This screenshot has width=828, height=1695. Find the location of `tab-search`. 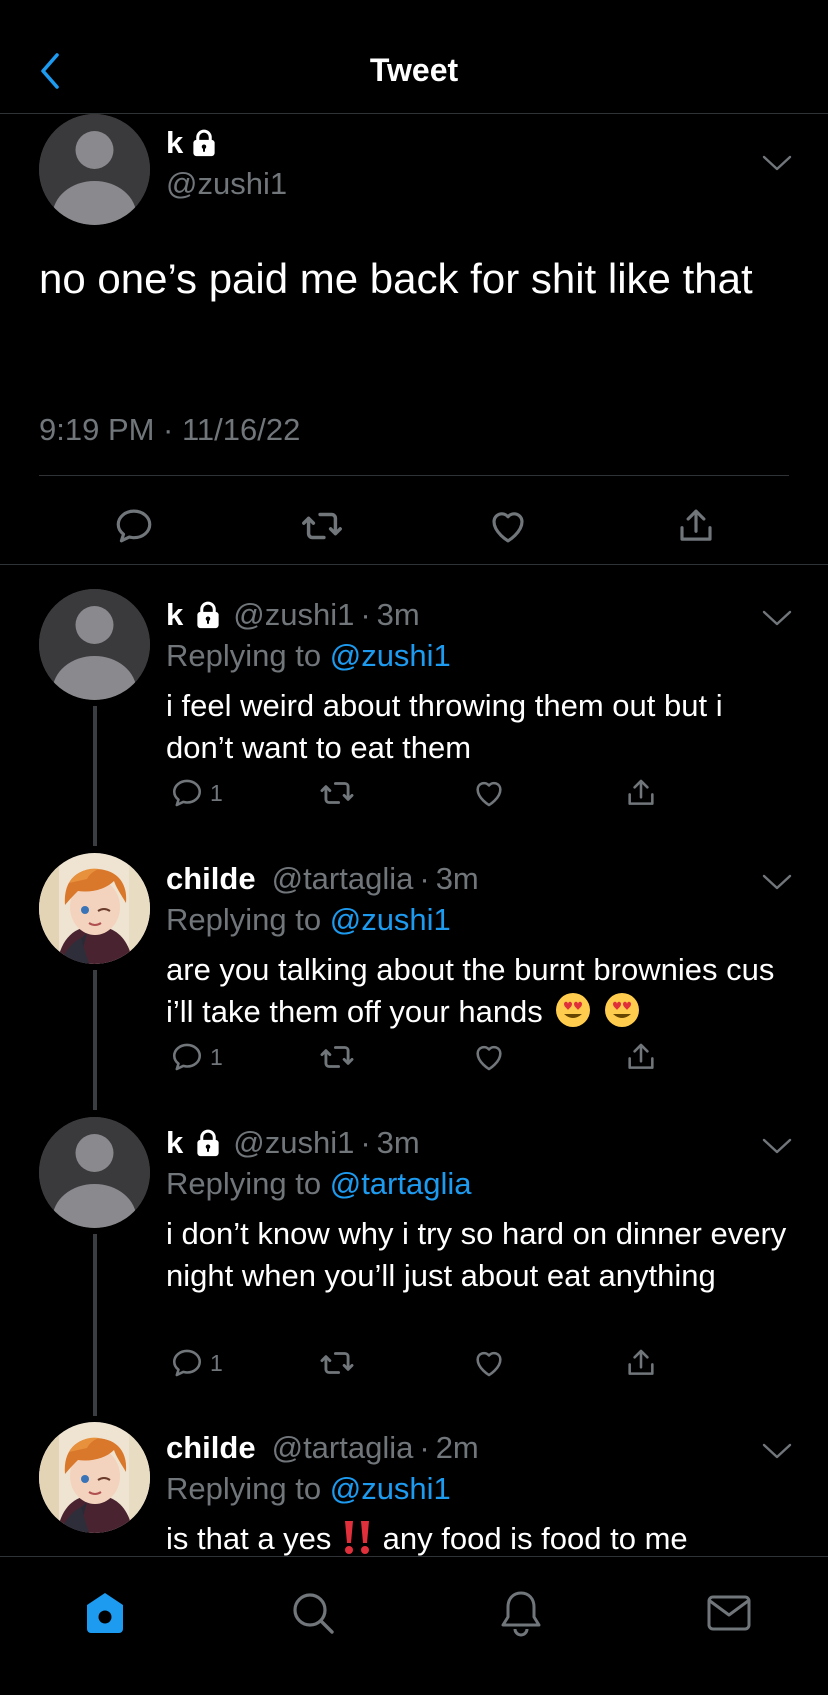

tab-search is located at coordinates (313, 1613).